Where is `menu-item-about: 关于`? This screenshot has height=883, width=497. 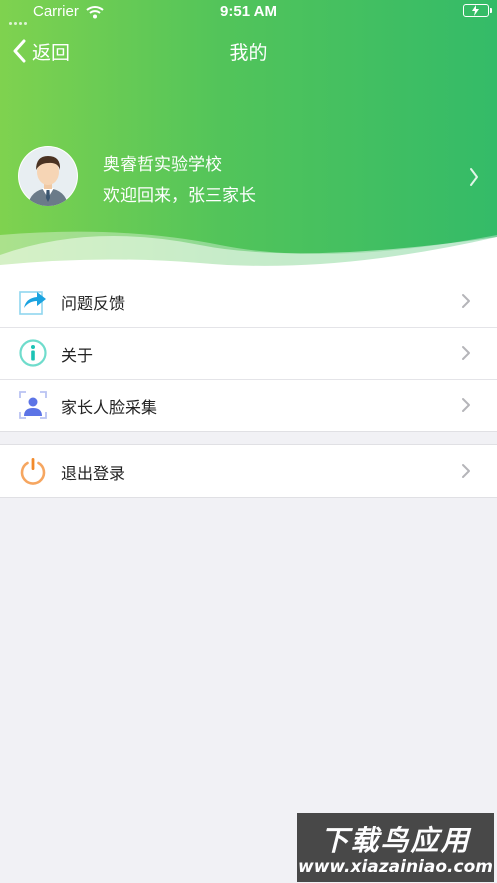 menu-item-about: 关于 is located at coordinates (248, 353).